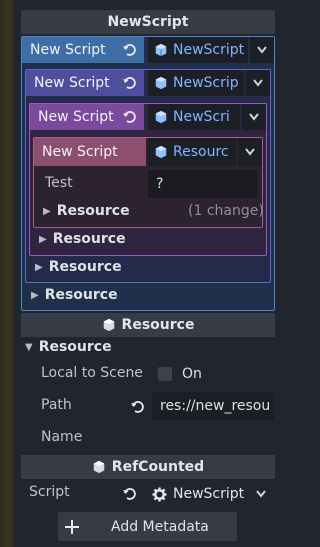 The height and width of the screenshot is (547, 320). I want to click on local-to-scene-label: Local to Scene, so click(92, 373).